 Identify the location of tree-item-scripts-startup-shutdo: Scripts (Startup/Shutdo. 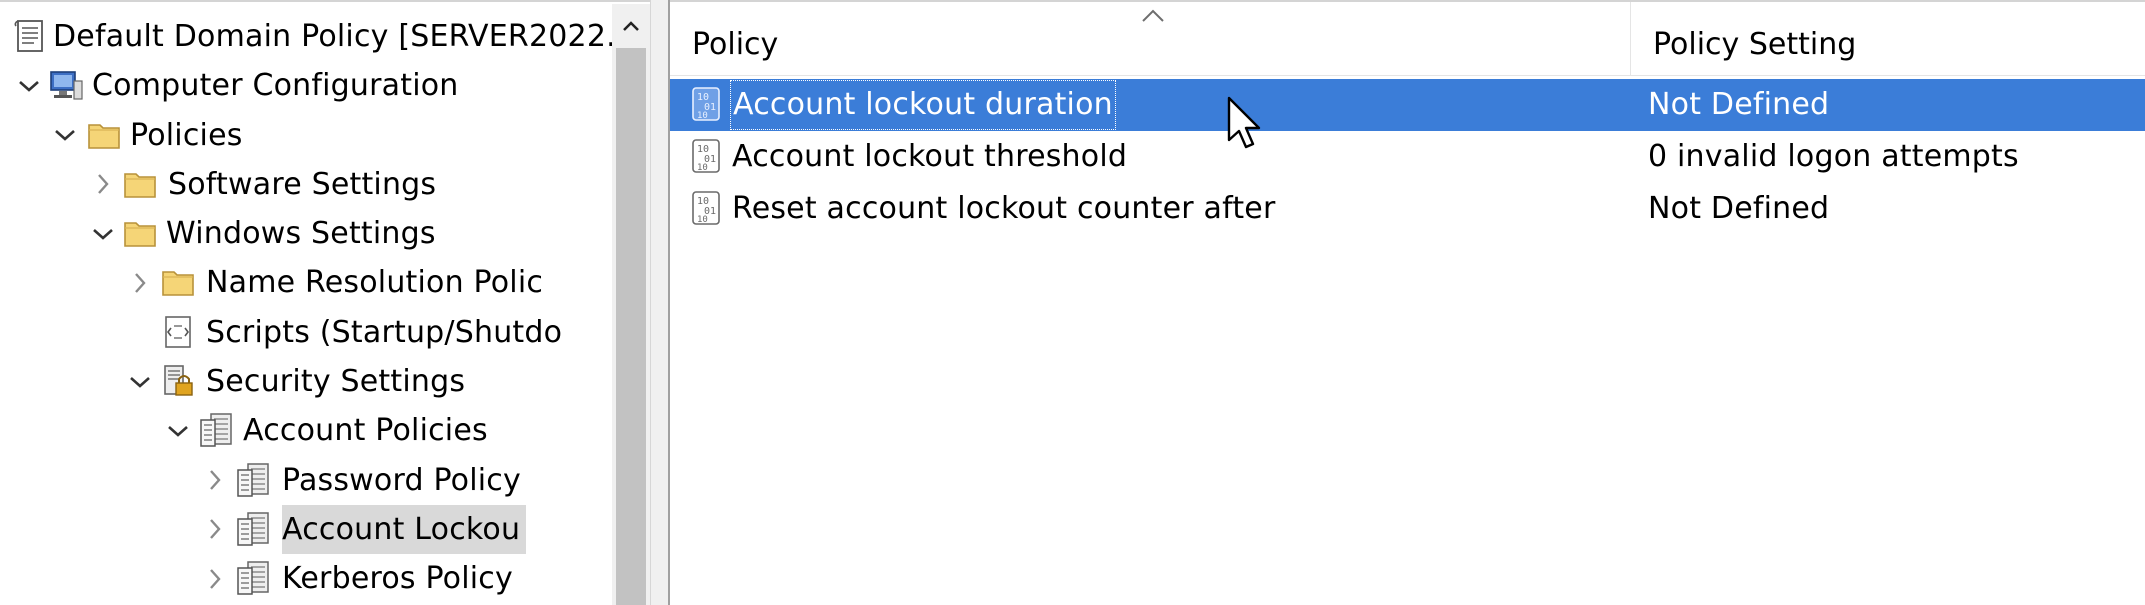
(306, 332).